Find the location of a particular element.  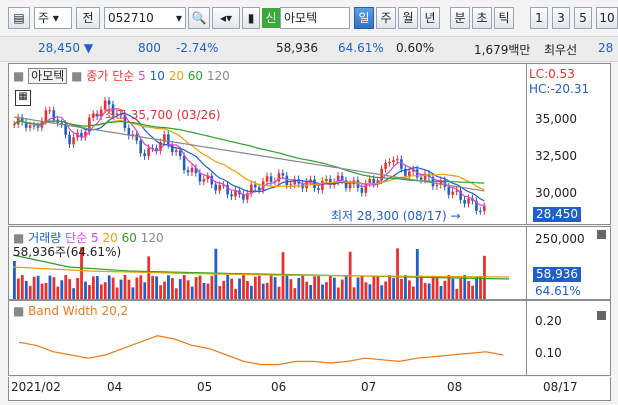

sound-icon: ◂▾ is located at coordinates (226, 18).